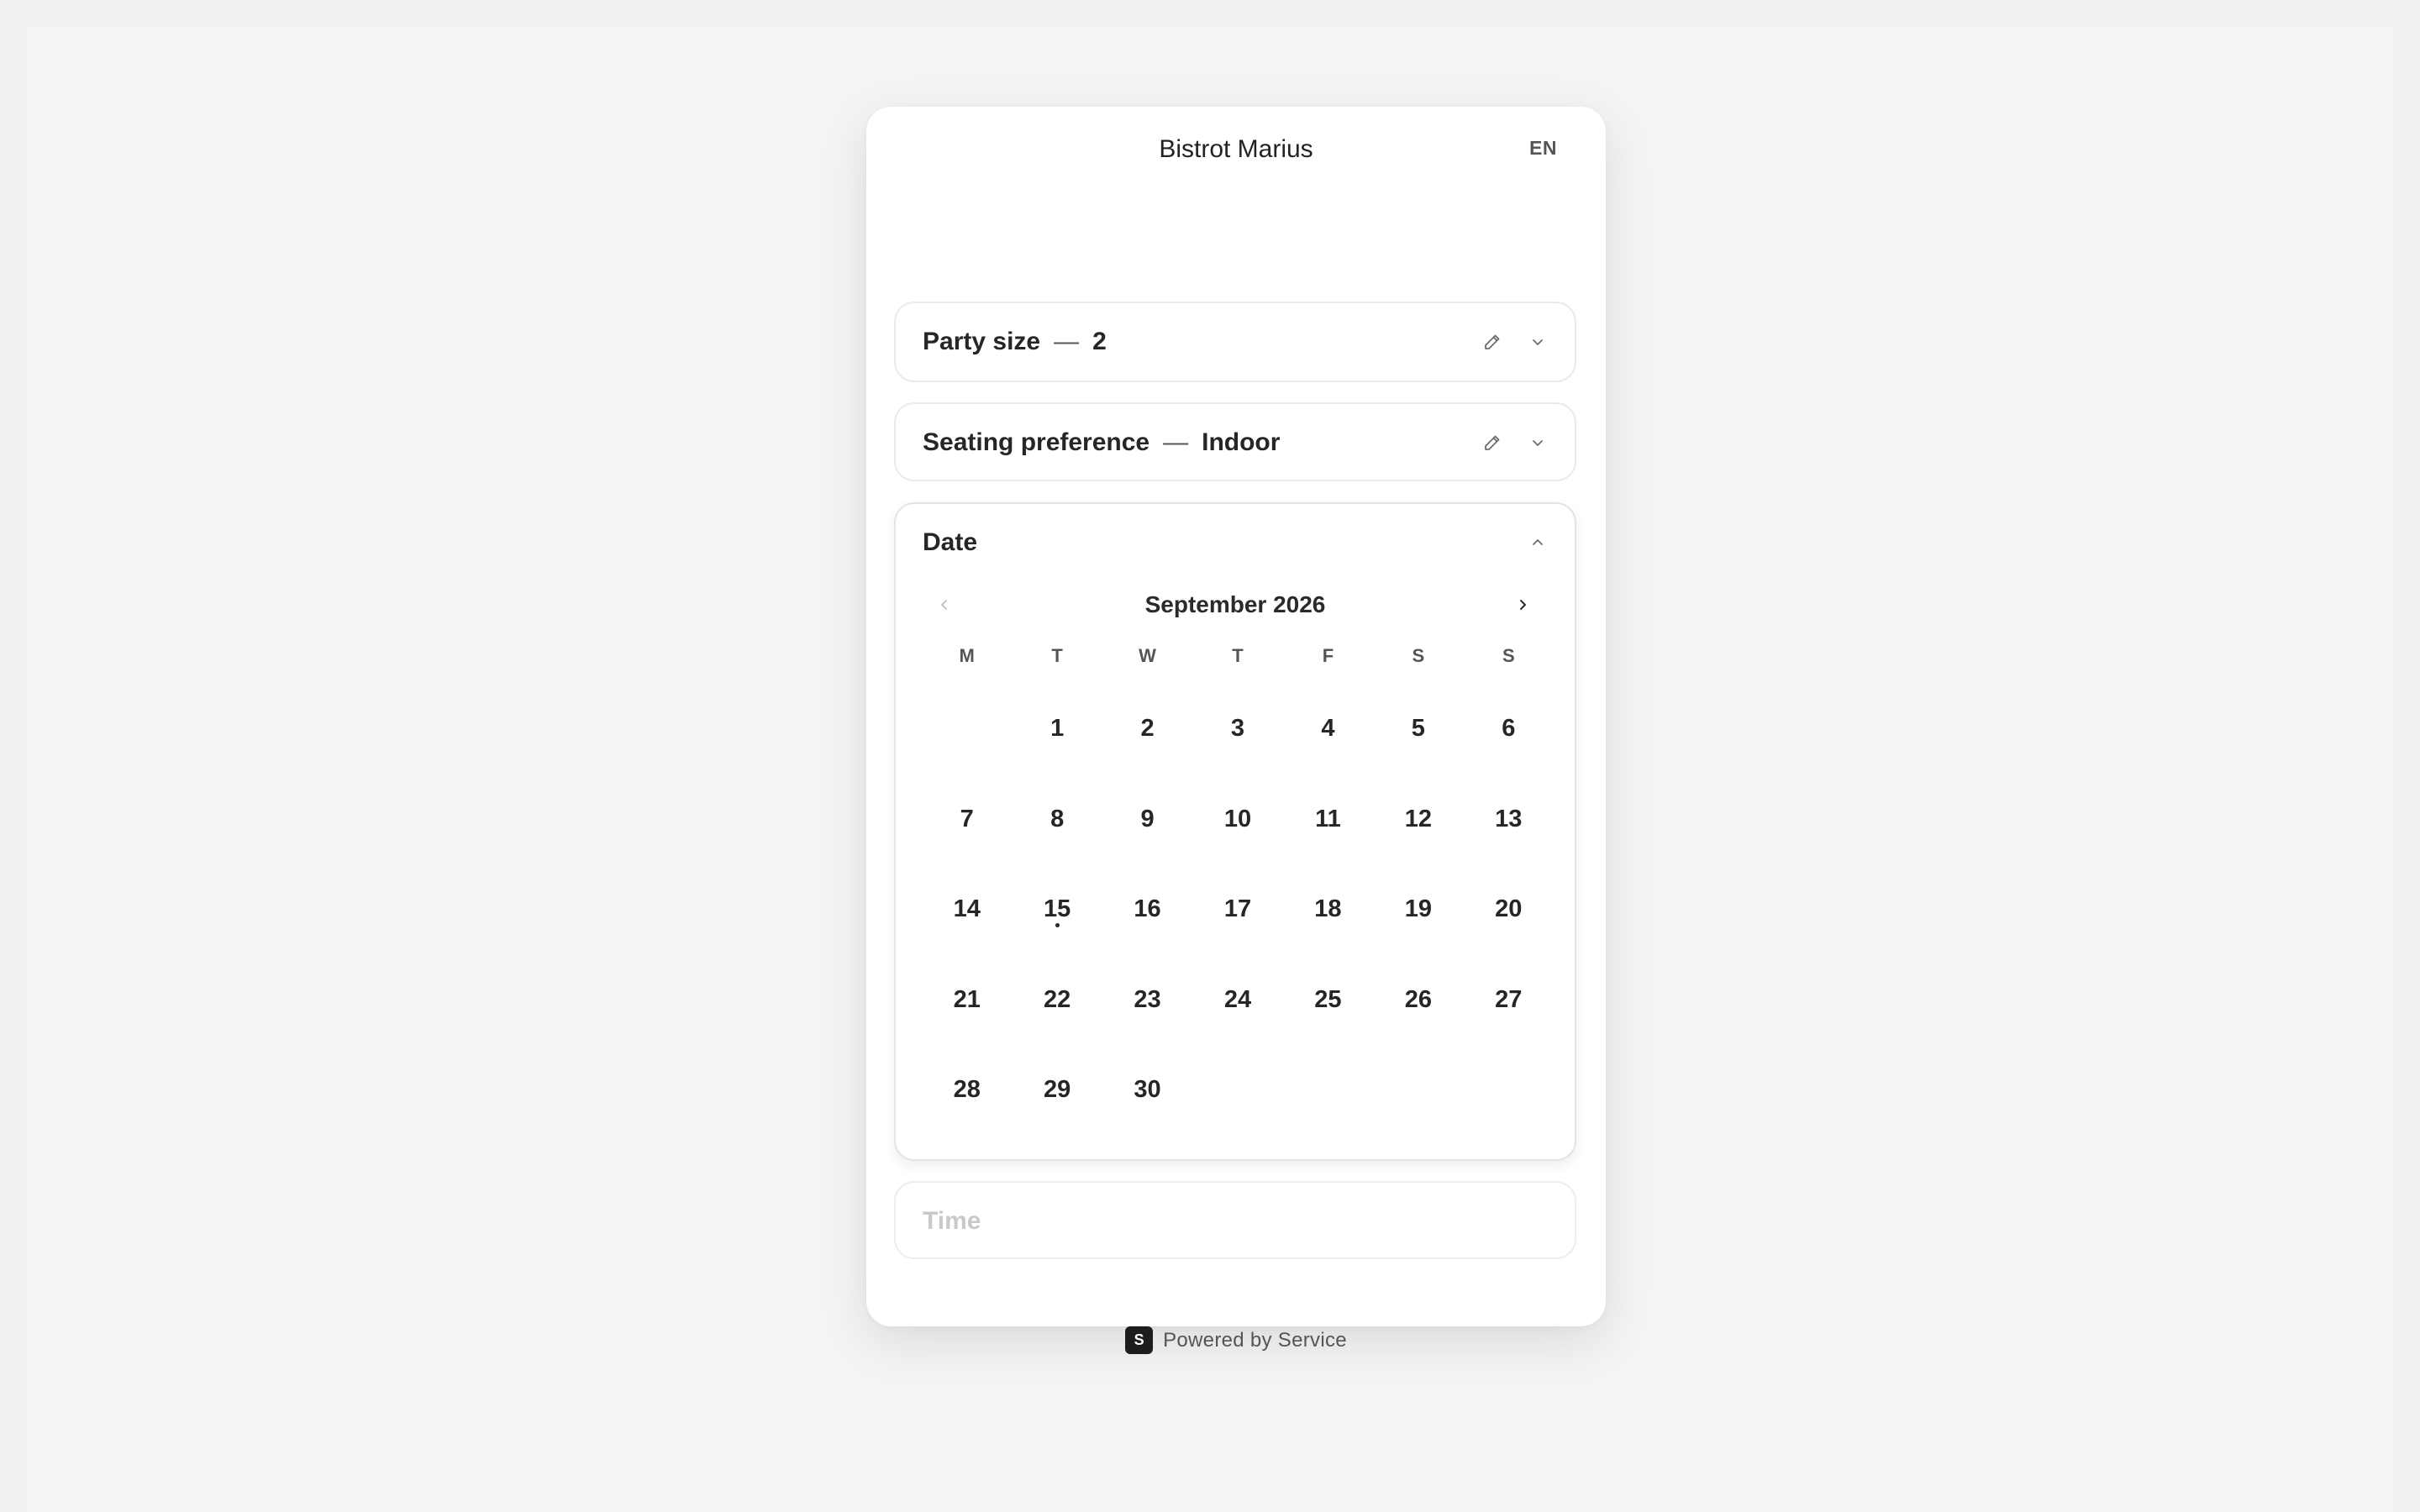  I want to click on calendar-day-number: 30, so click(1147, 1090).